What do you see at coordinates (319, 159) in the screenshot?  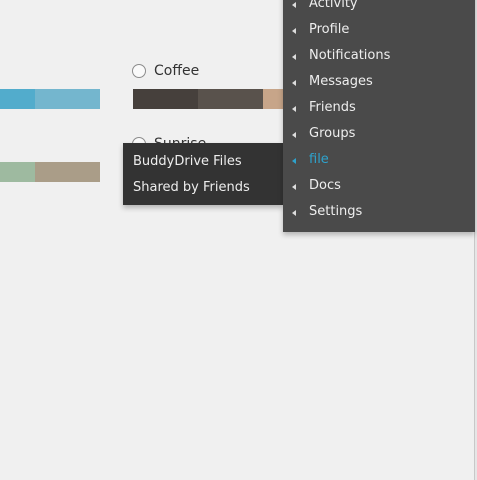 I see `menu-item-label: file` at bounding box center [319, 159].